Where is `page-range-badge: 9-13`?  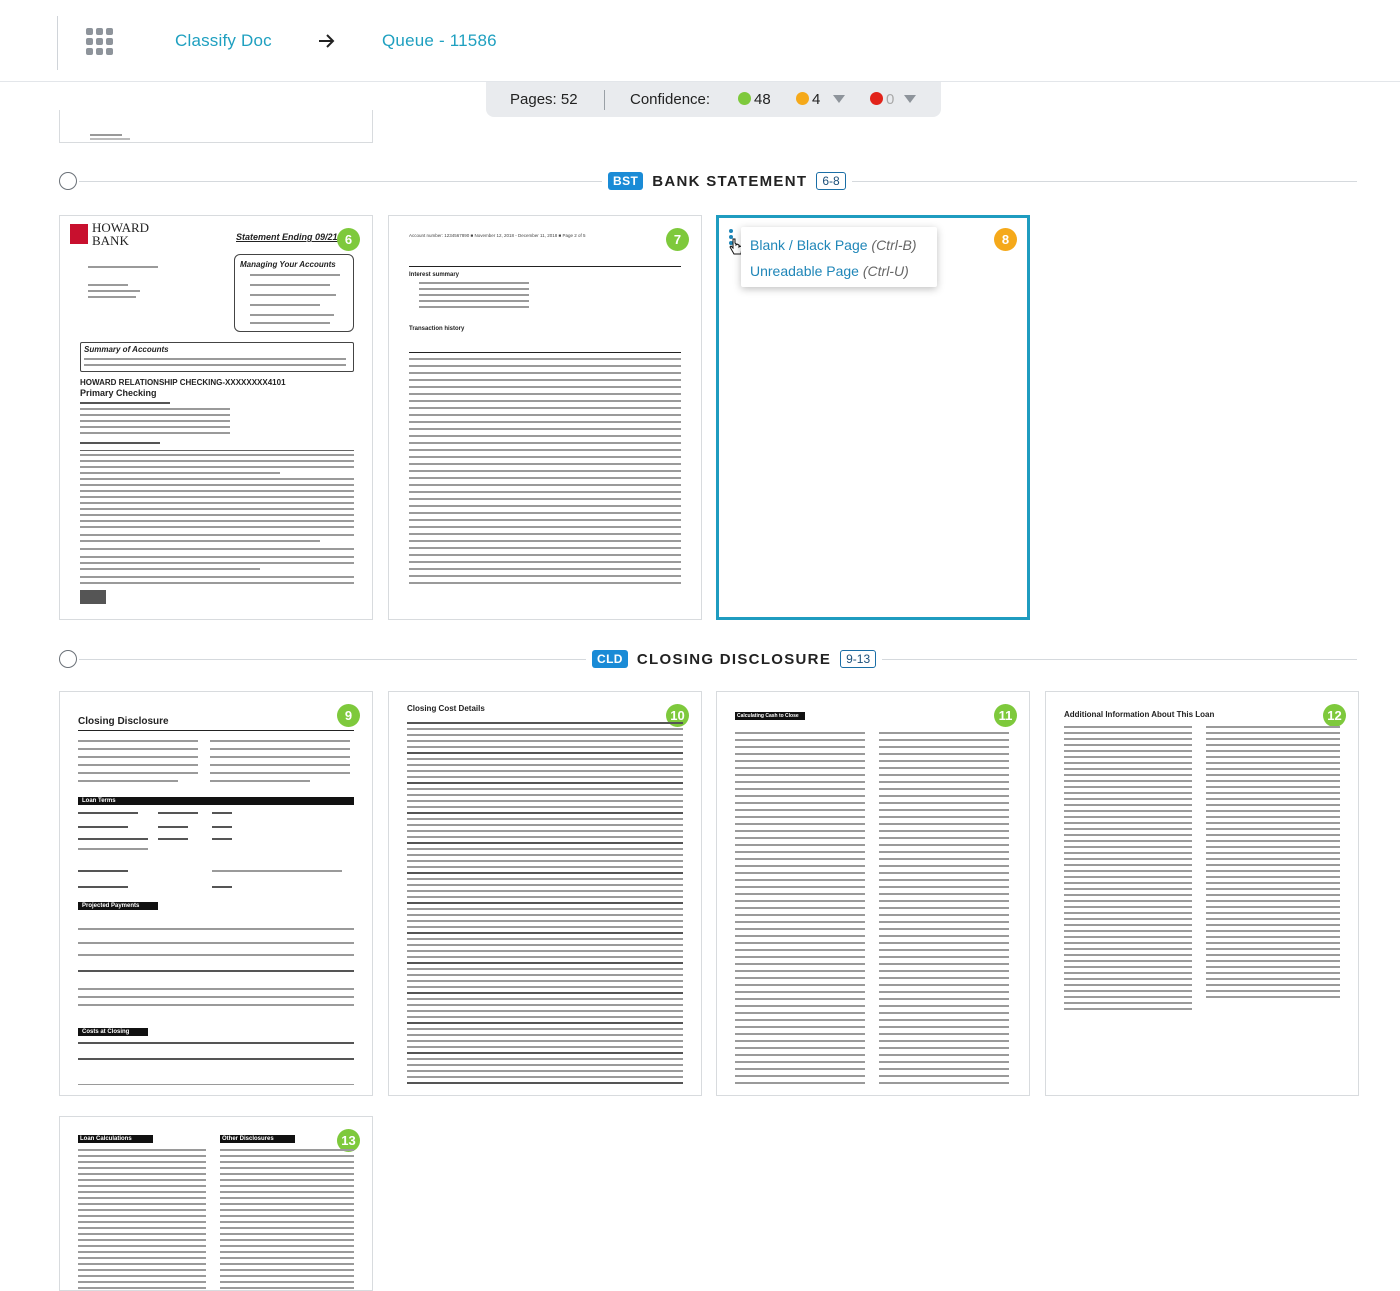
page-range-badge: 9-13 is located at coordinates (858, 659).